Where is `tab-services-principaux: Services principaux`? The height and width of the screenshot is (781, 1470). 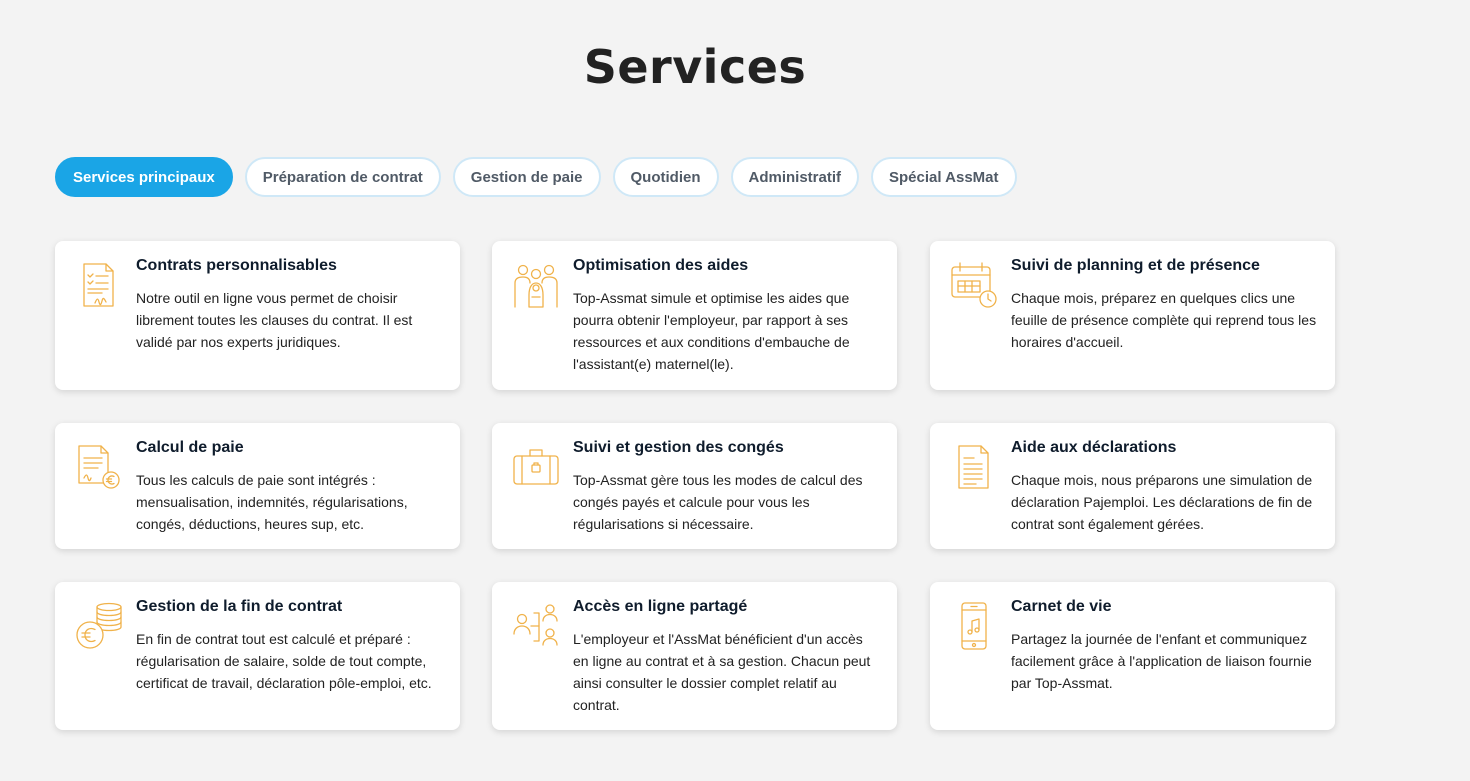 tab-services-principaux: Services principaux is located at coordinates (144, 177).